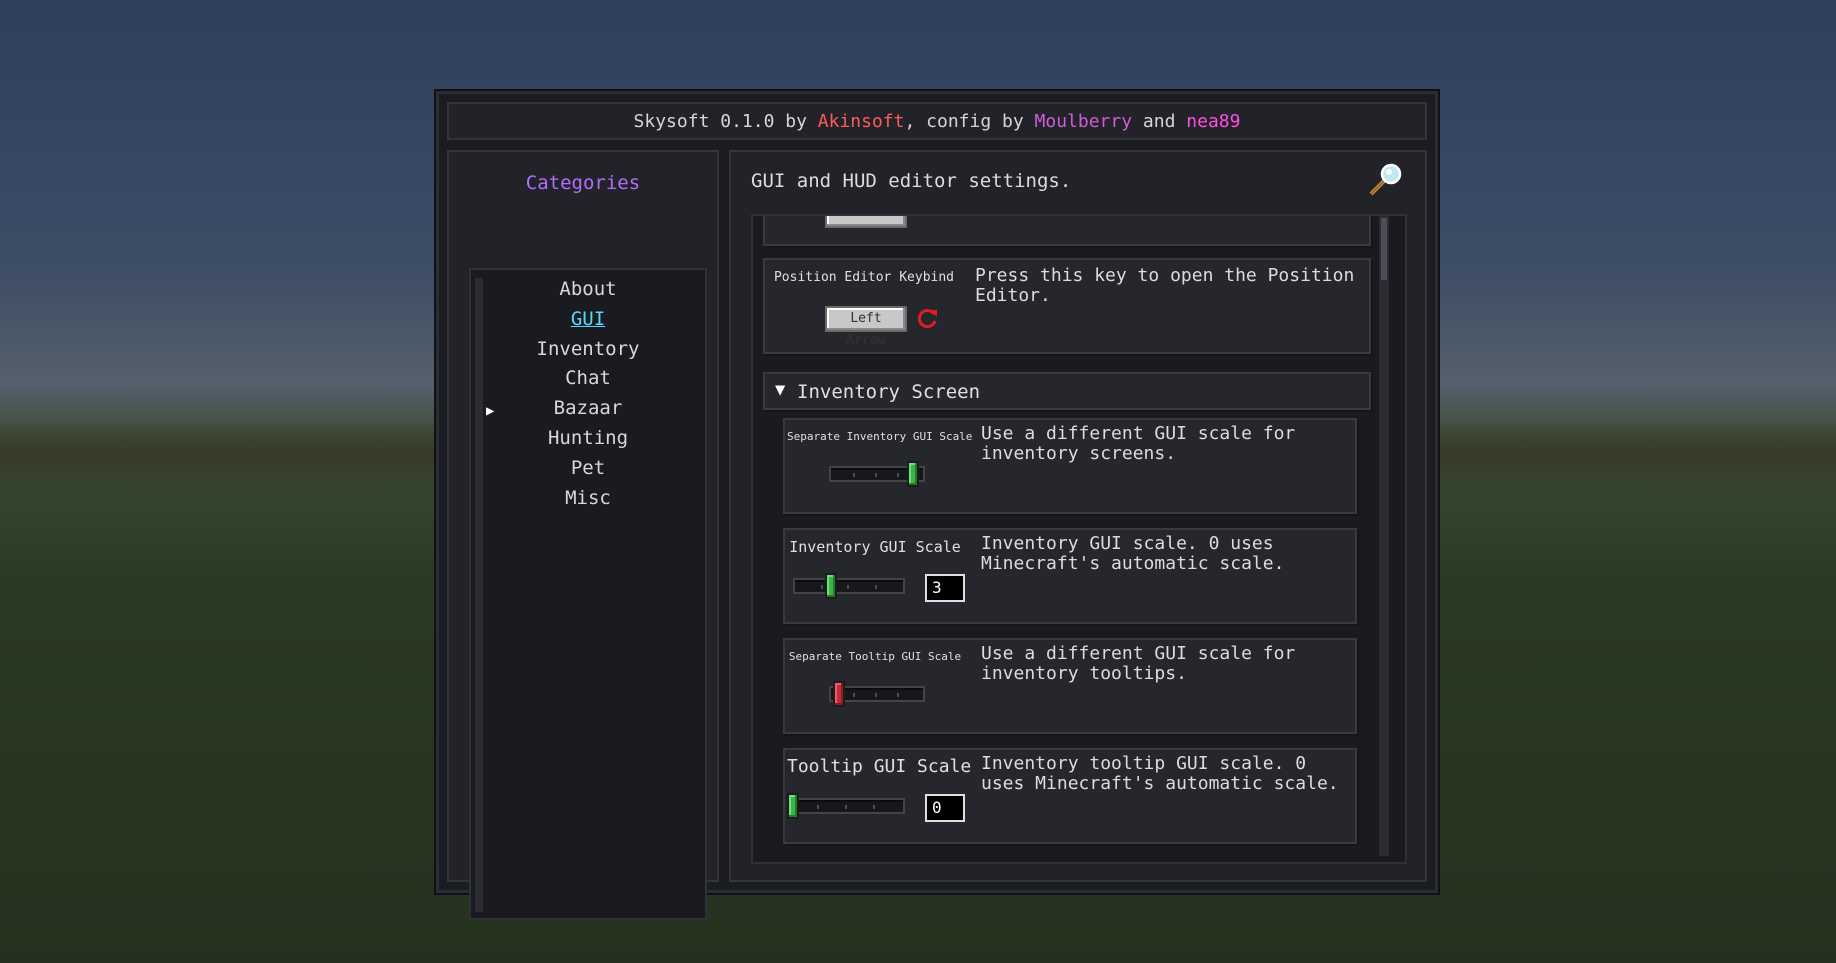 The width and height of the screenshot is (1836, 963). Describe the element at coordinates (875, 547) in the screenshot. I see `option-label: Inventory GUI Scale` at that location.